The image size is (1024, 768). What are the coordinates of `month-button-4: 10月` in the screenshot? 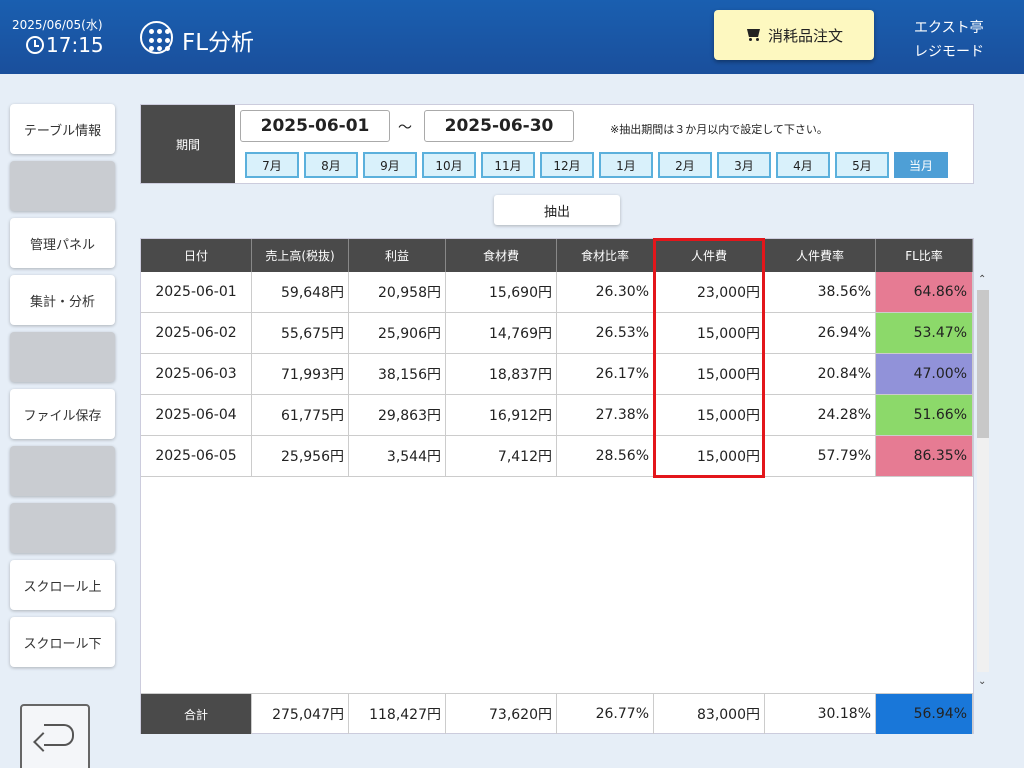 It's located at (449, 165).